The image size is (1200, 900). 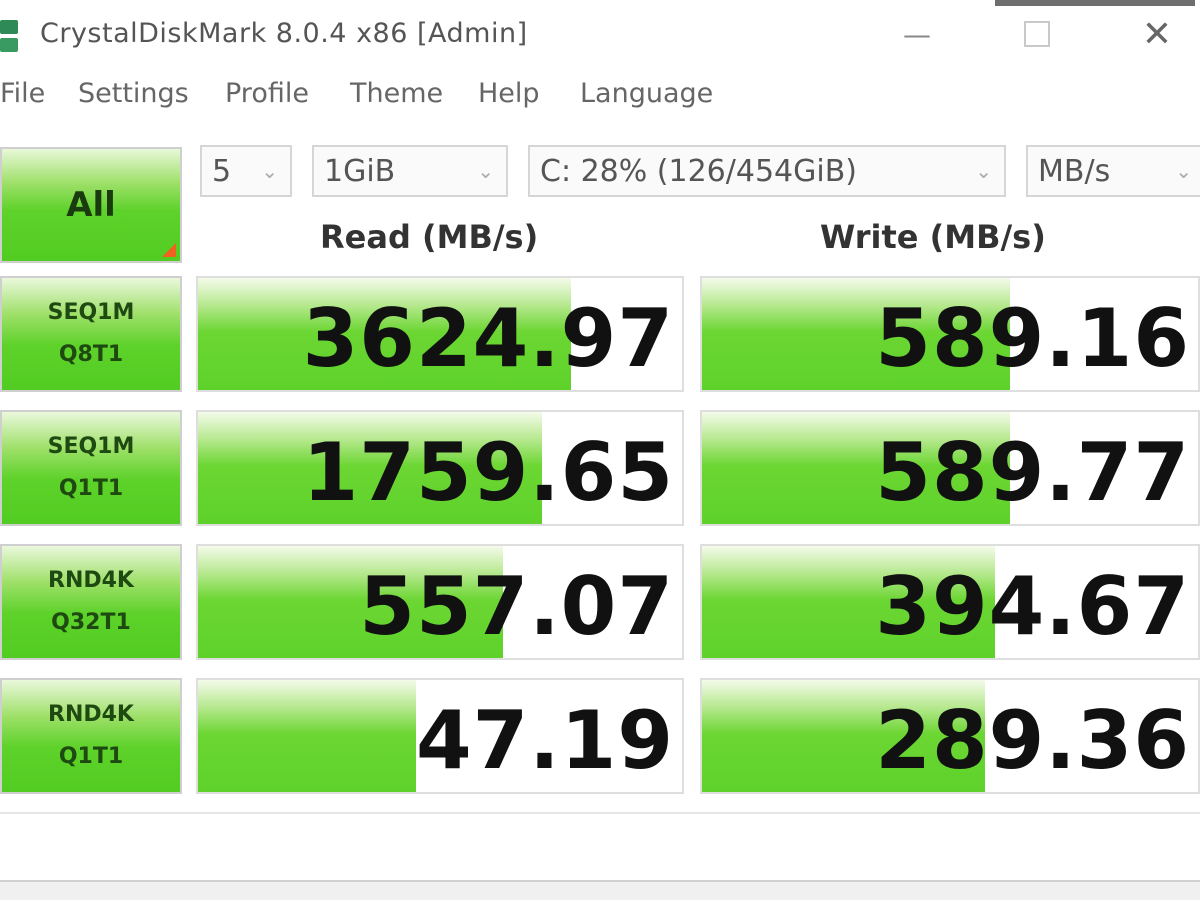 I want to click on read-result-cell: 3624.97, so click(x=440, y=334).